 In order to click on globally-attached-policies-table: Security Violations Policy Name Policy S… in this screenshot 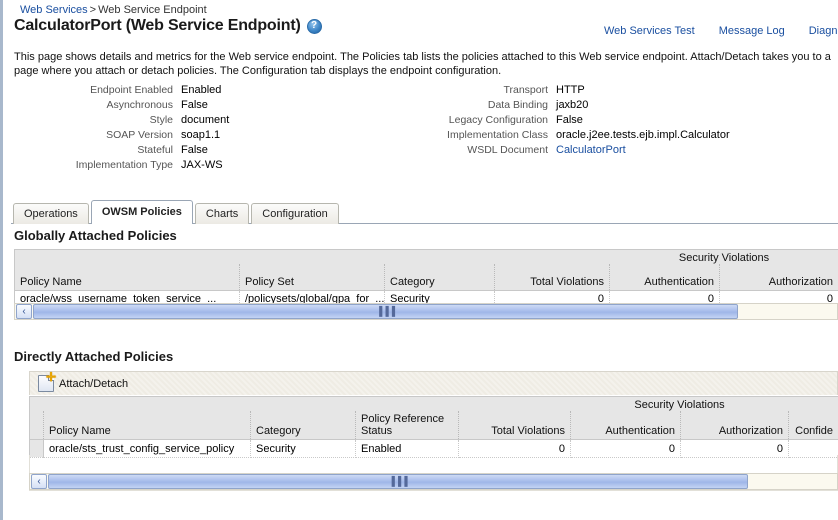, I will do `click(426, 279)`.